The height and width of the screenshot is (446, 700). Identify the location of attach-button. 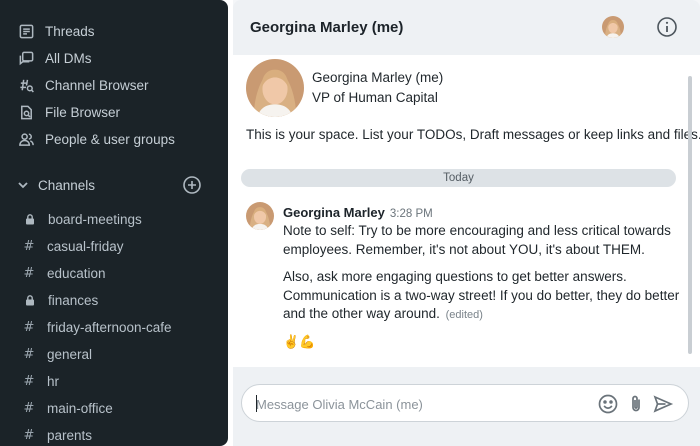
(636, 404).